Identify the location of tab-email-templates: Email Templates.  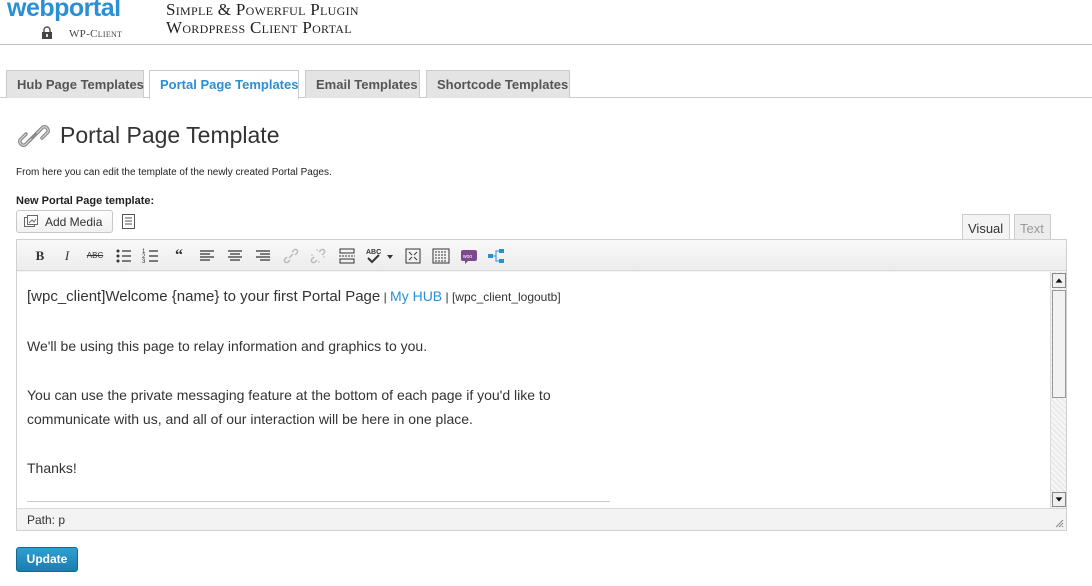
(362, 84).